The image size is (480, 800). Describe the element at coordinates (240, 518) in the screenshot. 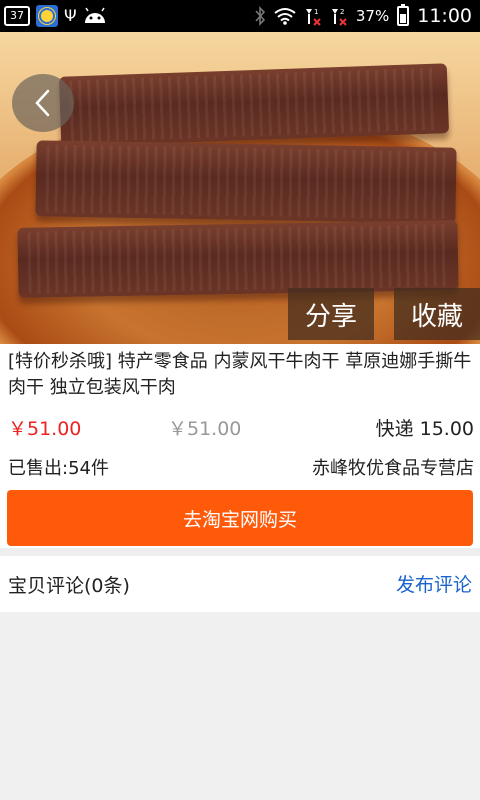

I see `buy-on-taobao-button: 去淘宝网购买` at that location.